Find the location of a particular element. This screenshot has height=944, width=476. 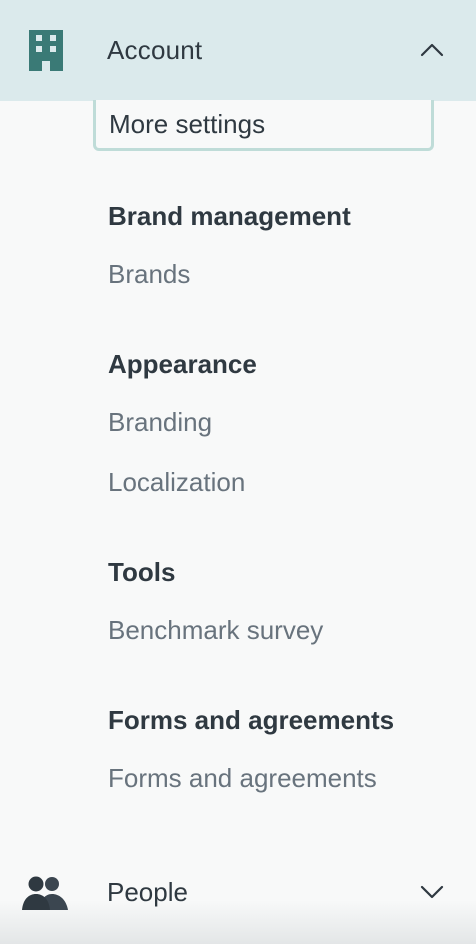

chevron-down-icon is located at coordinates (432, 892).